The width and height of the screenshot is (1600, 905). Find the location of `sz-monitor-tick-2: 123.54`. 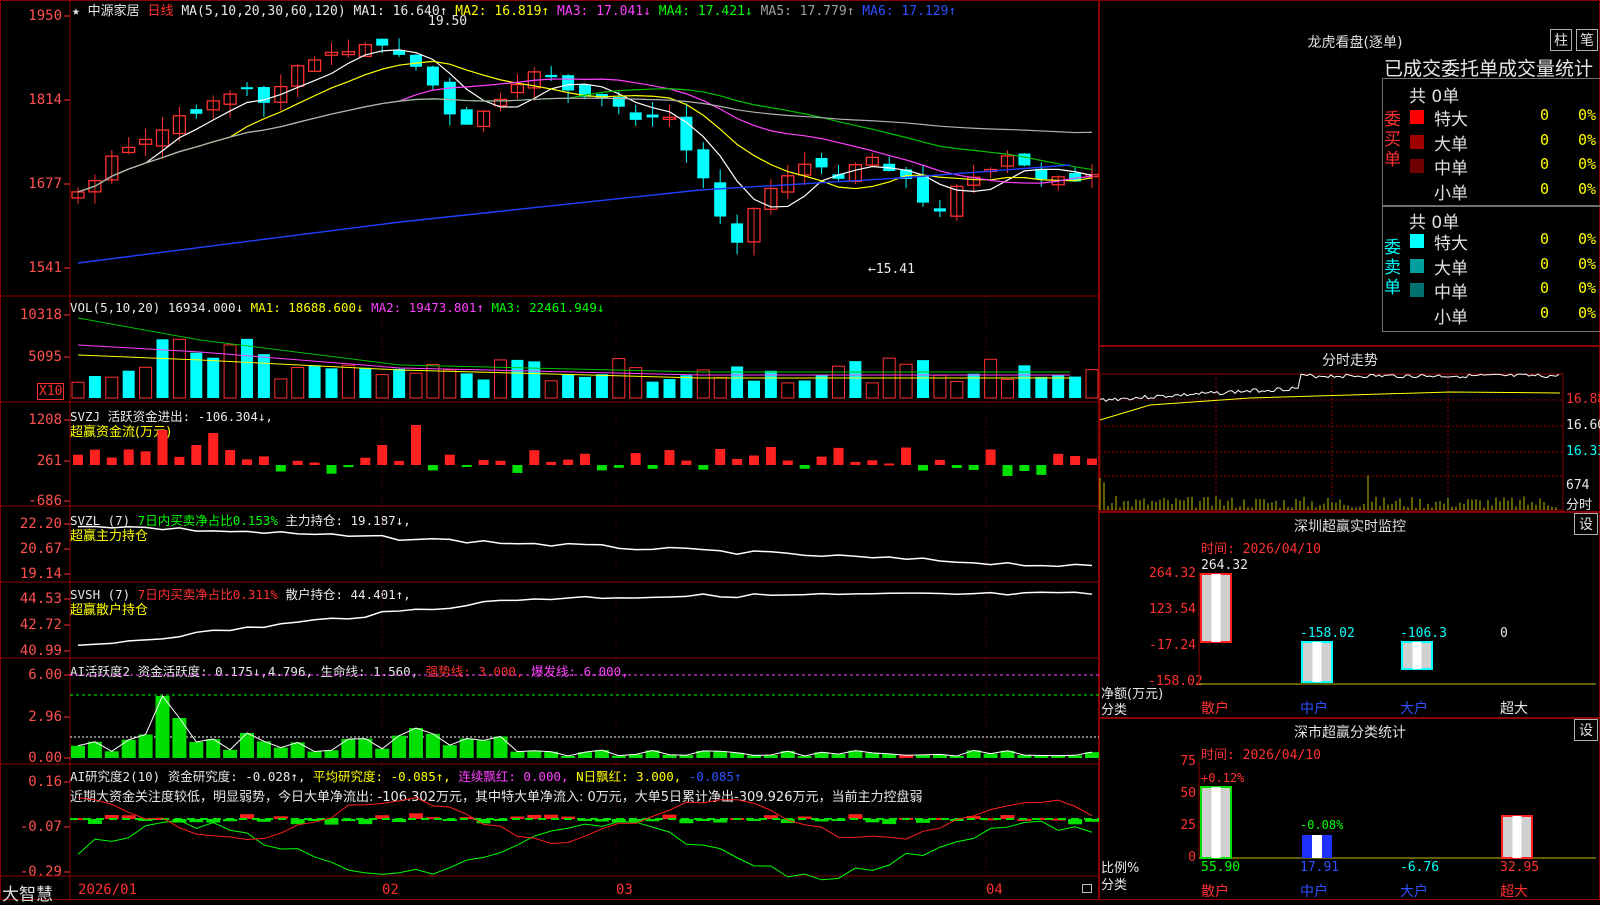

sz-monitor-tick-2: 123.54 is located at coordinates (1172, 609).